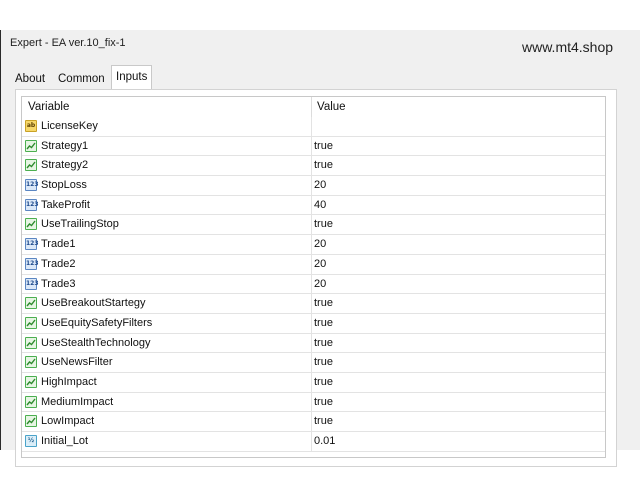 Image resolution: width=640 pixels, height=480 pixels. I want to click on table-row: HighImpact true, so click(313, 382).